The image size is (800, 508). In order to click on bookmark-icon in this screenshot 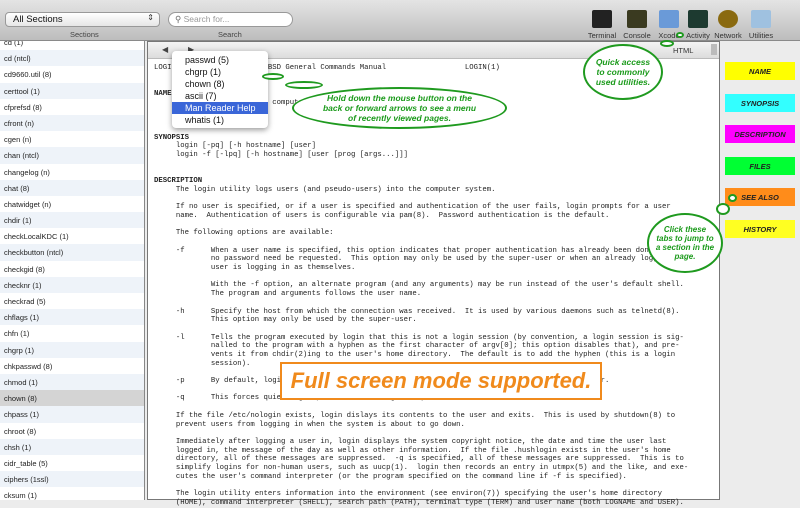, I will do `click(714, 49)`.